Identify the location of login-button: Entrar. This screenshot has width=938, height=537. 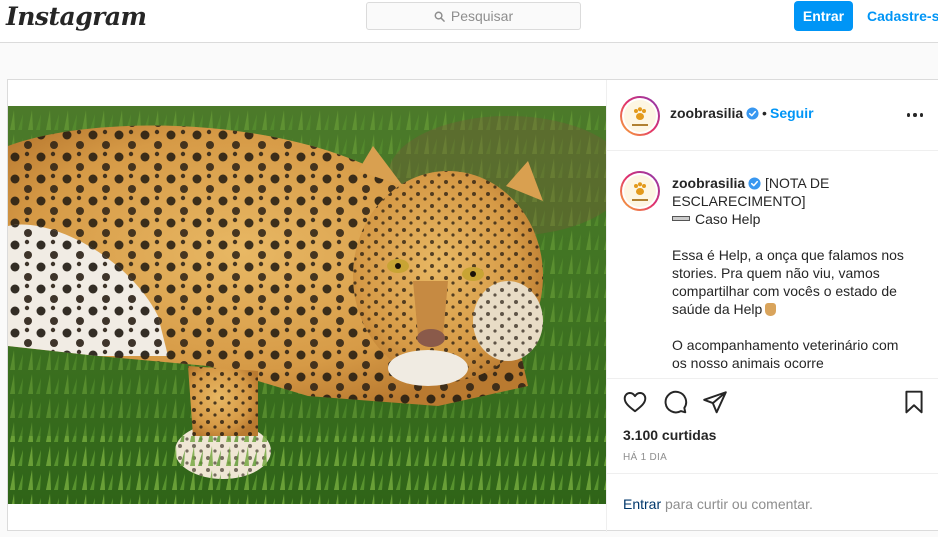
(823, 16).